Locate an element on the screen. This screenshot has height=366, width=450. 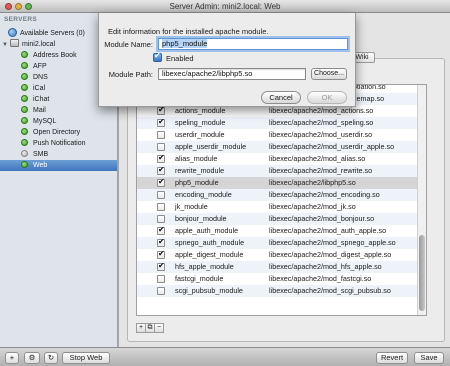
sidebar-item-open-directory: Open Directory is located at coordinates (58, 132).